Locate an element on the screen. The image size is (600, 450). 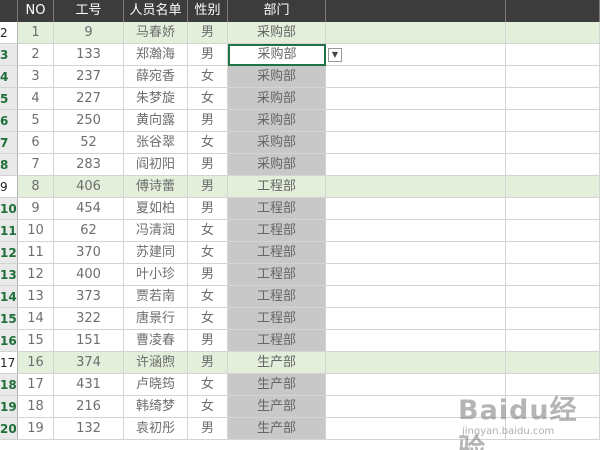
cell-no: 3 is located at coordinates (36, 77).